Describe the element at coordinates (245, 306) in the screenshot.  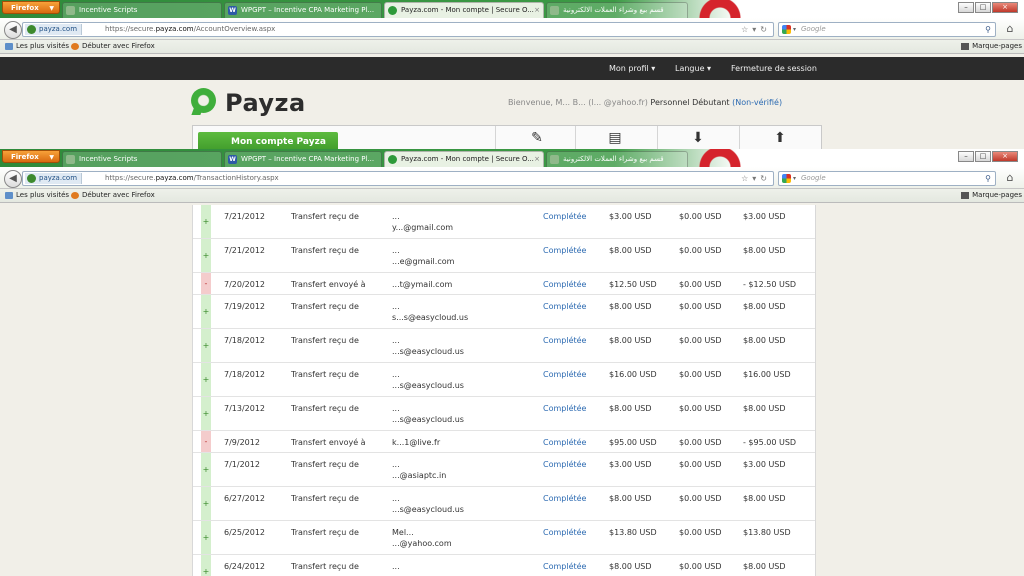
I see `transaction-date: 7/19/2012` at that location.